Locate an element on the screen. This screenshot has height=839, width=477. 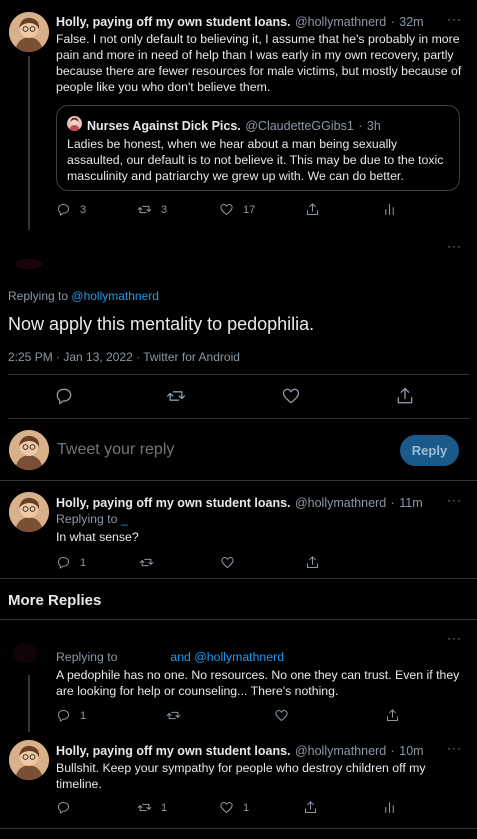
quoted-timestamp: 3h is located at coordinates (374, 126).